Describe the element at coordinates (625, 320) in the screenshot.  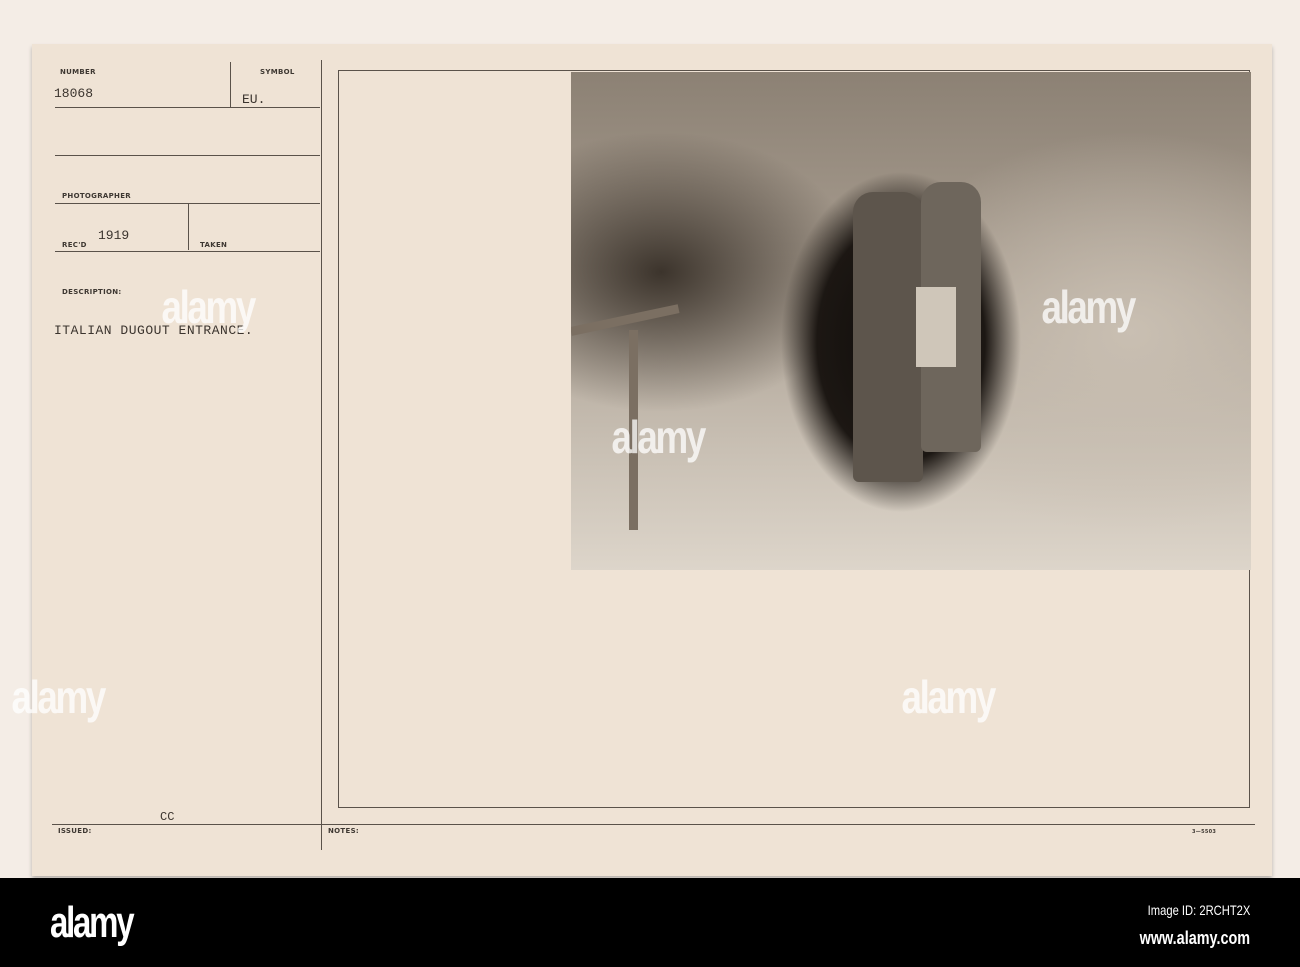
I see `railing` at that location.